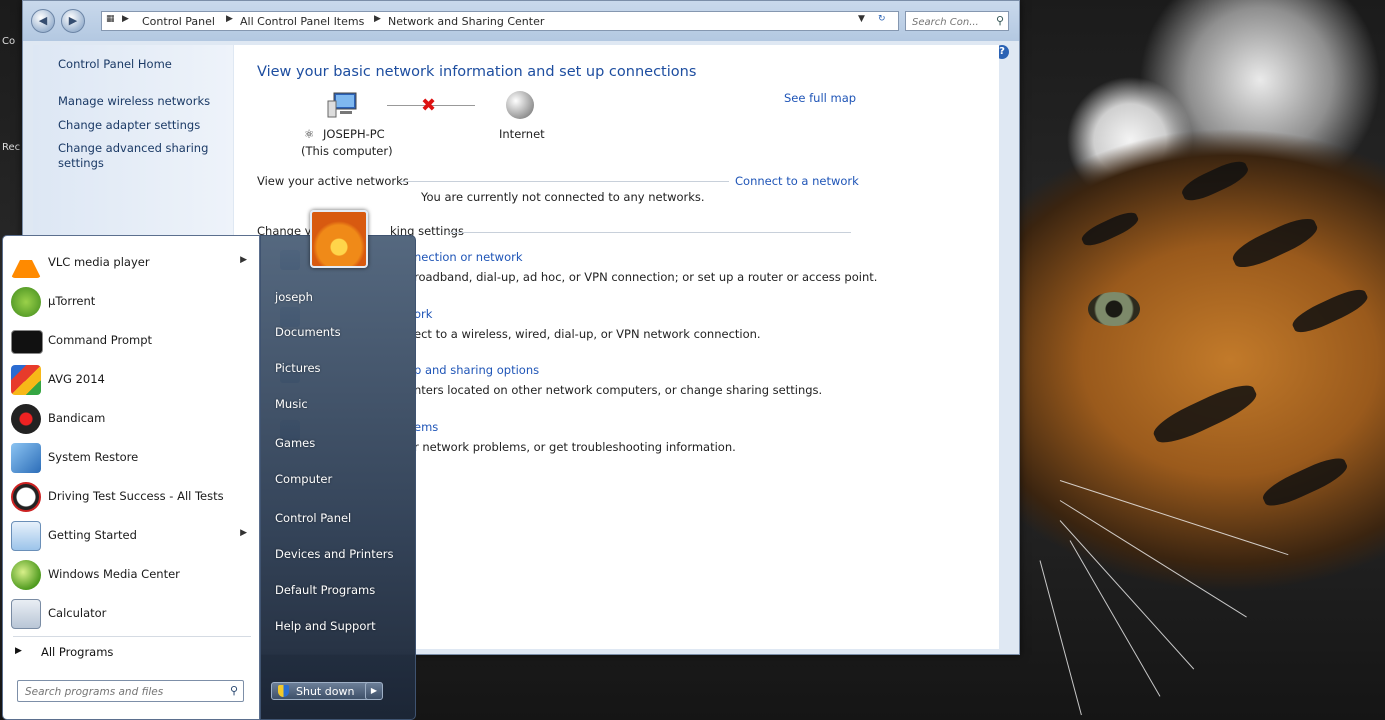  I want to click on address-dropdown-icon: ▼, so click(861, 19).